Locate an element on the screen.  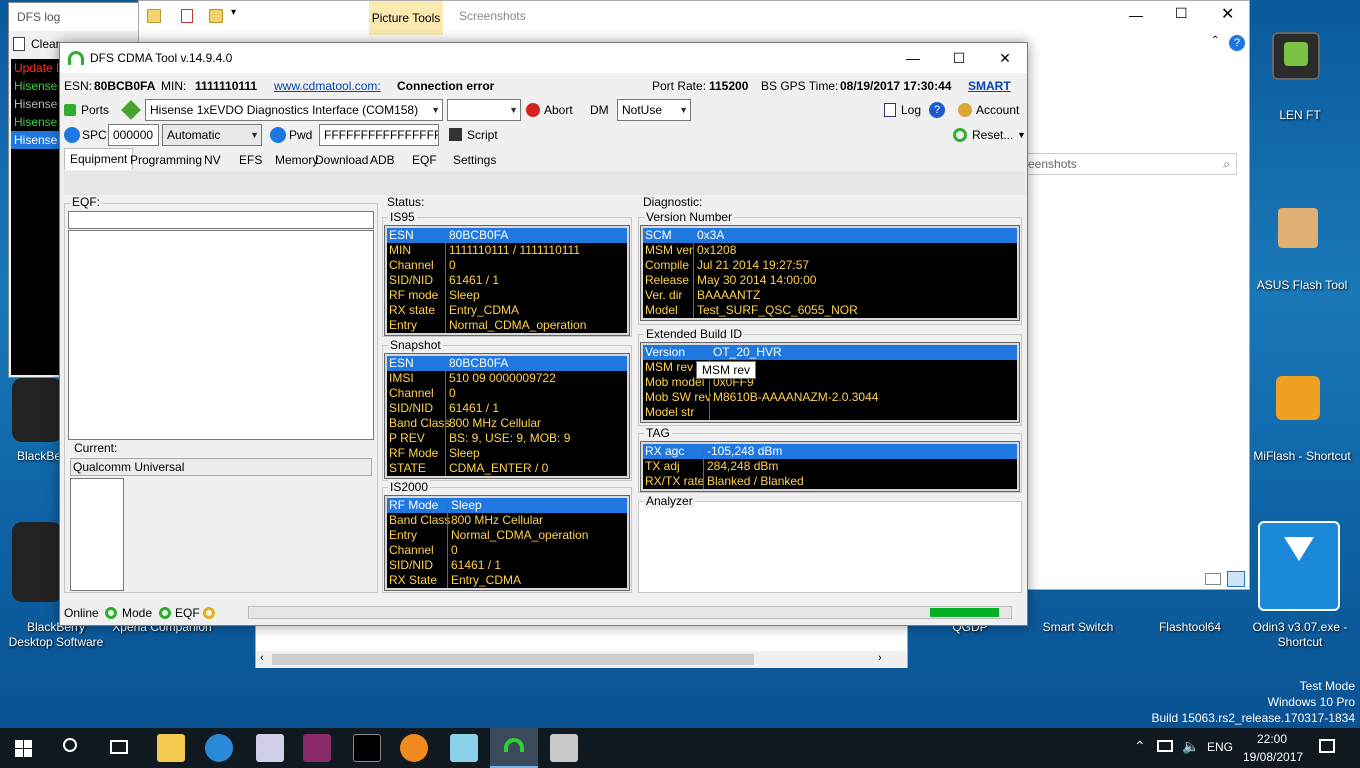
winrar-icon is located at coordinates (317, 748).